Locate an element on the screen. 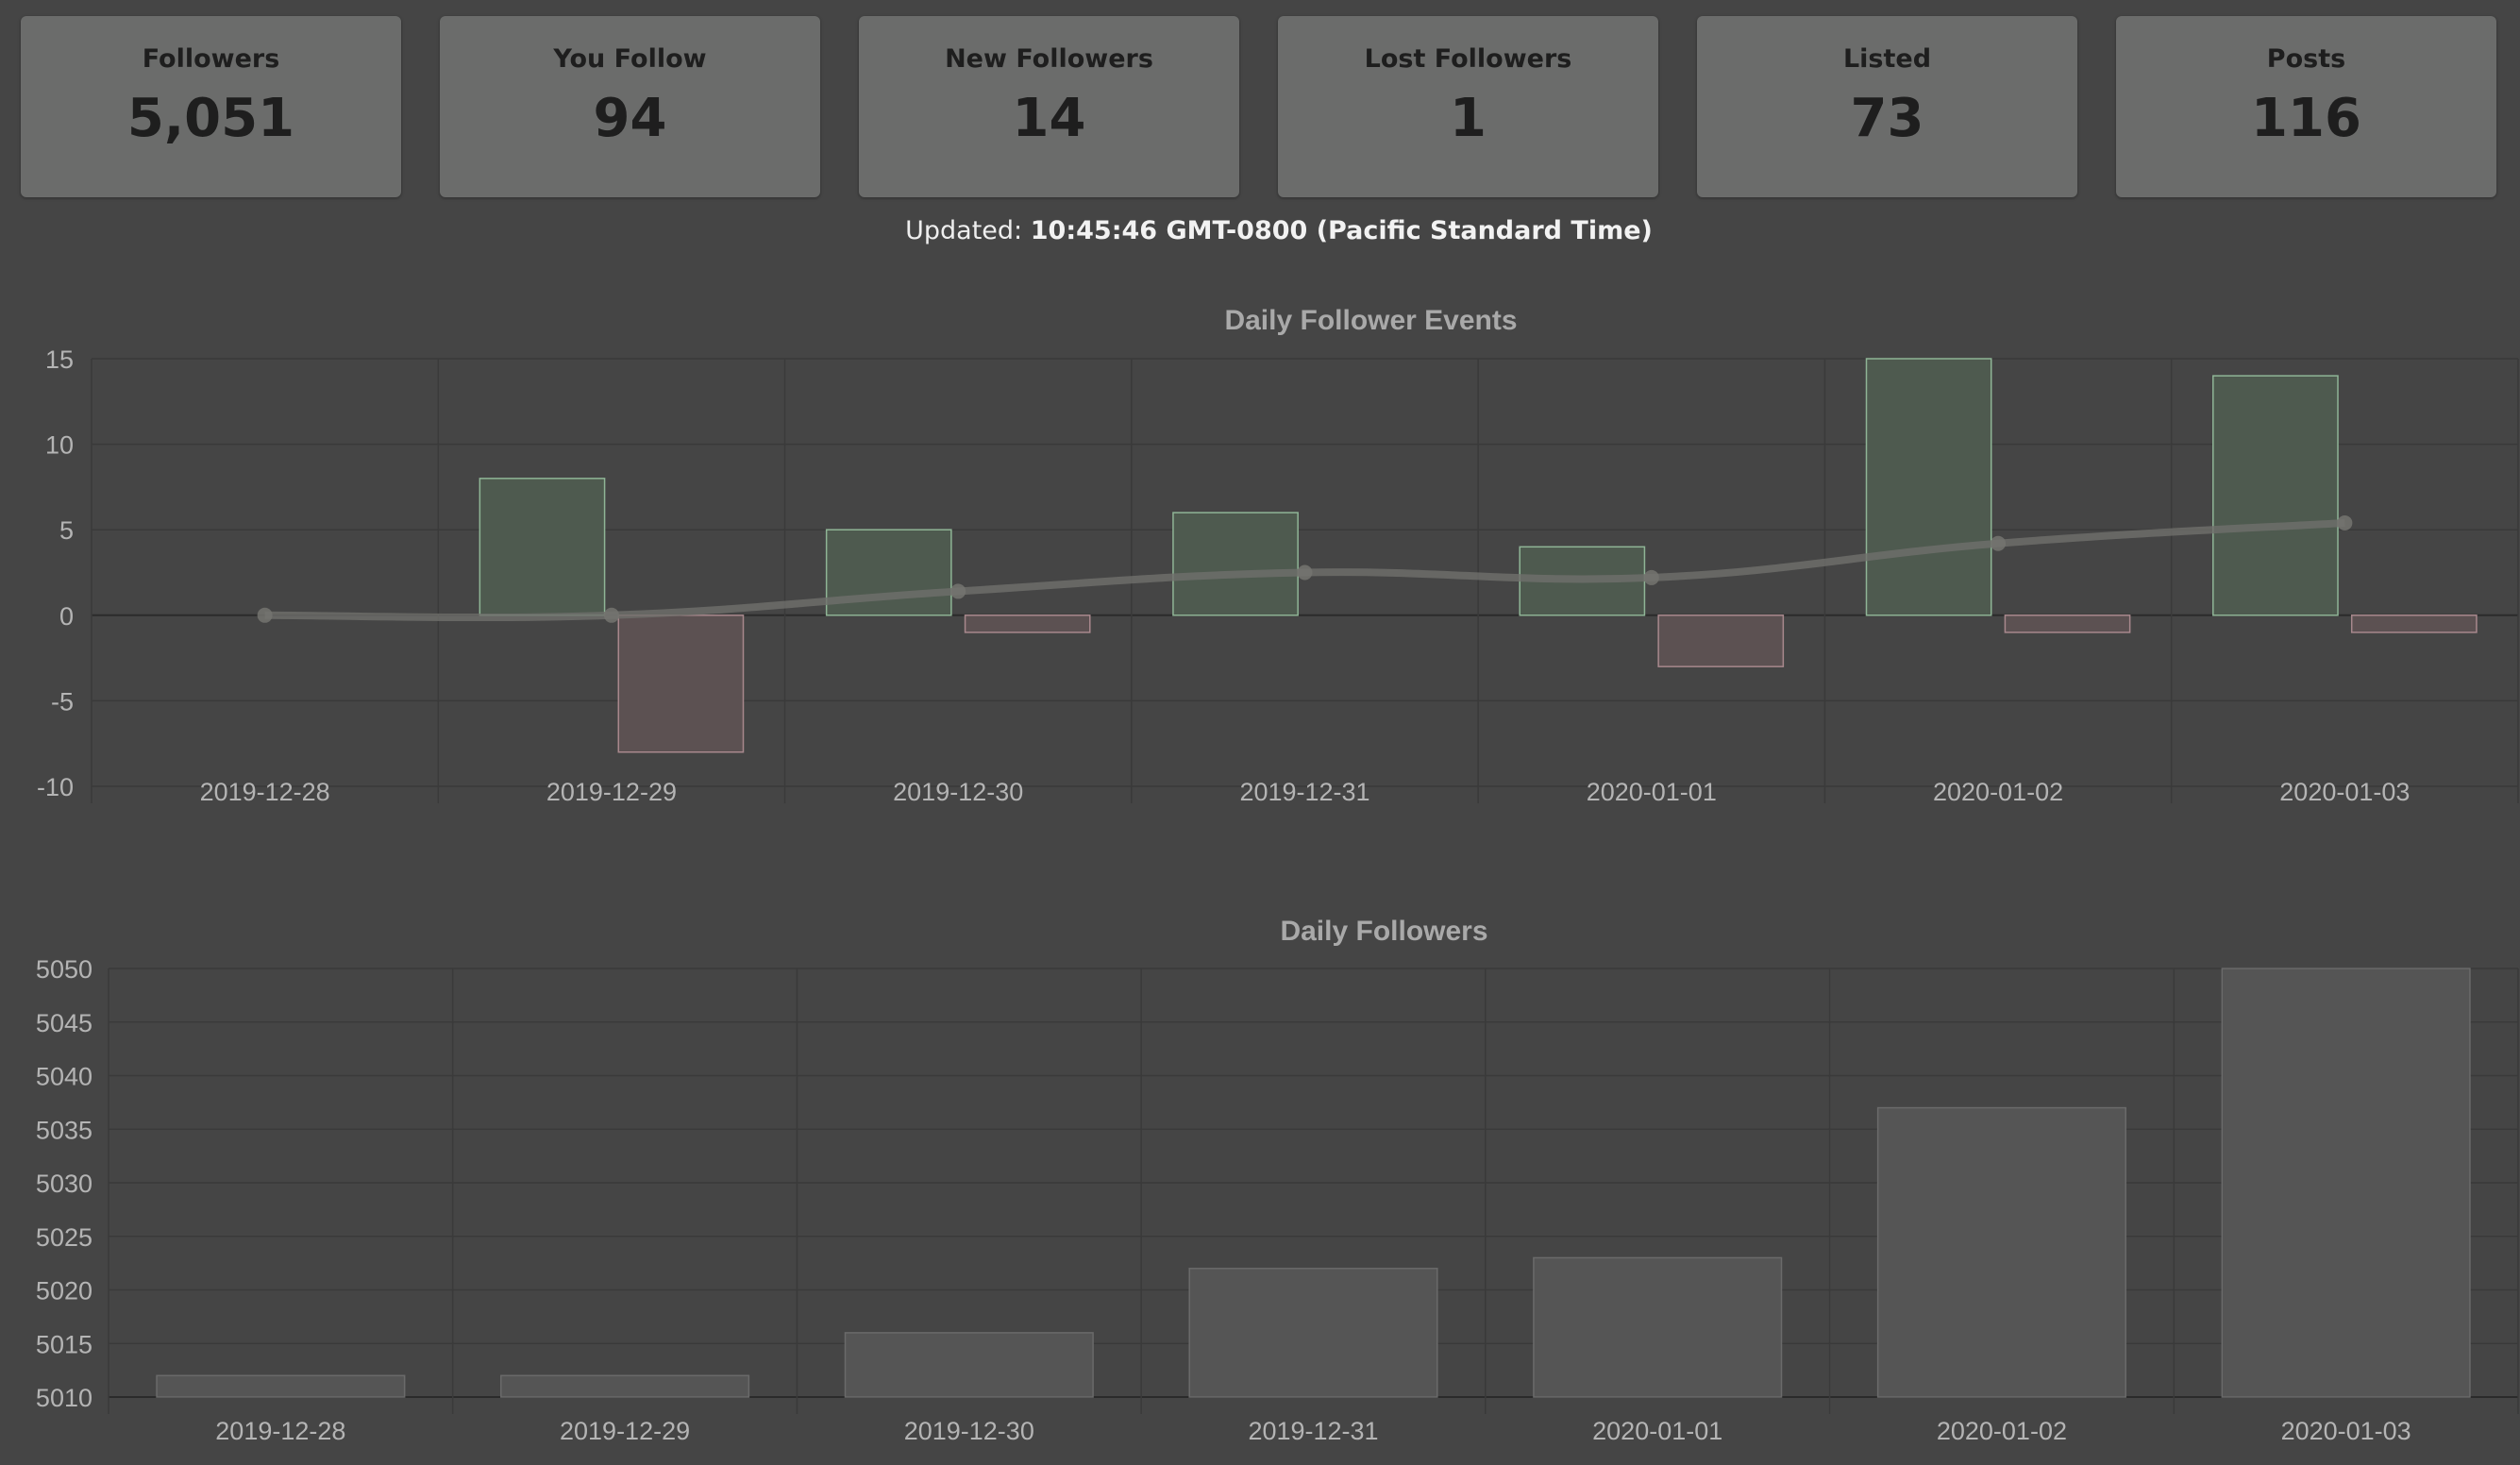 Image resolution: width=2520 pixels, height=1465 pixels. listed-card: Listed 73 is located at coordinates (1887, 106).